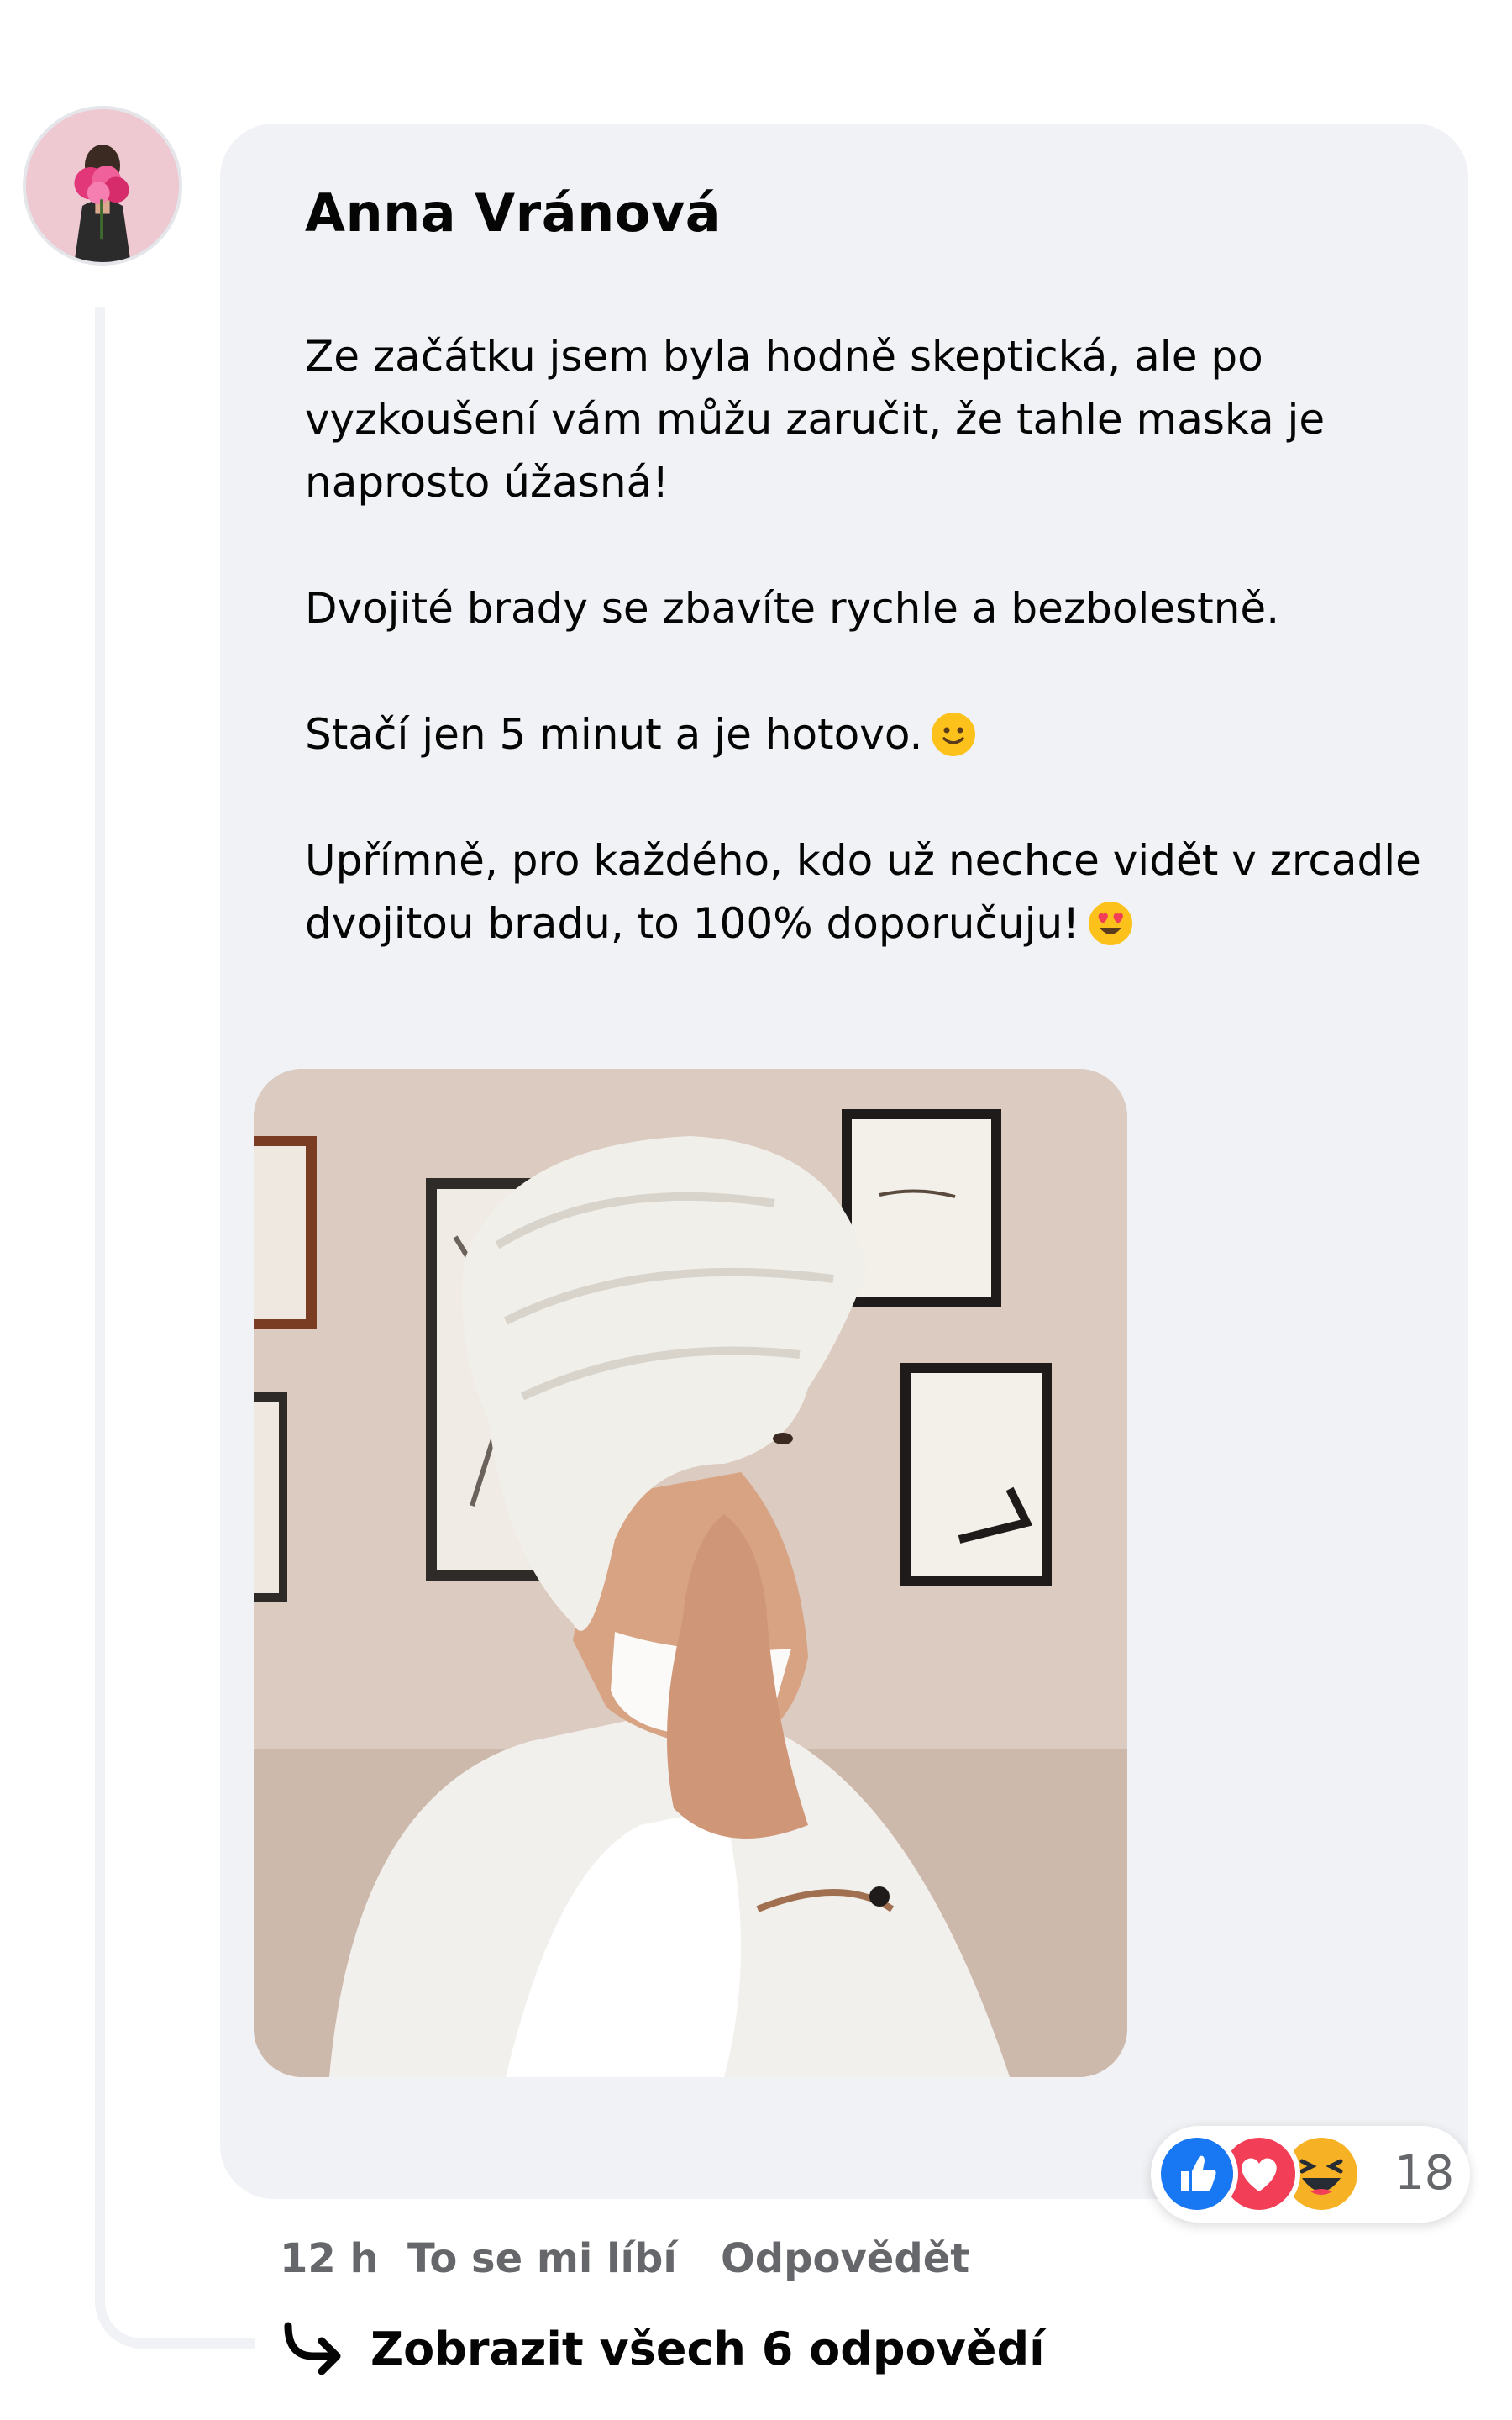 The width and height of the screenshot is (1512, 2420). What do you see at coordinates (614, 734) in the screenshot?
I see `comment-paragraph-text: Stačí jen 5 minut a je hotovo.` at bounding box center [614, 734].